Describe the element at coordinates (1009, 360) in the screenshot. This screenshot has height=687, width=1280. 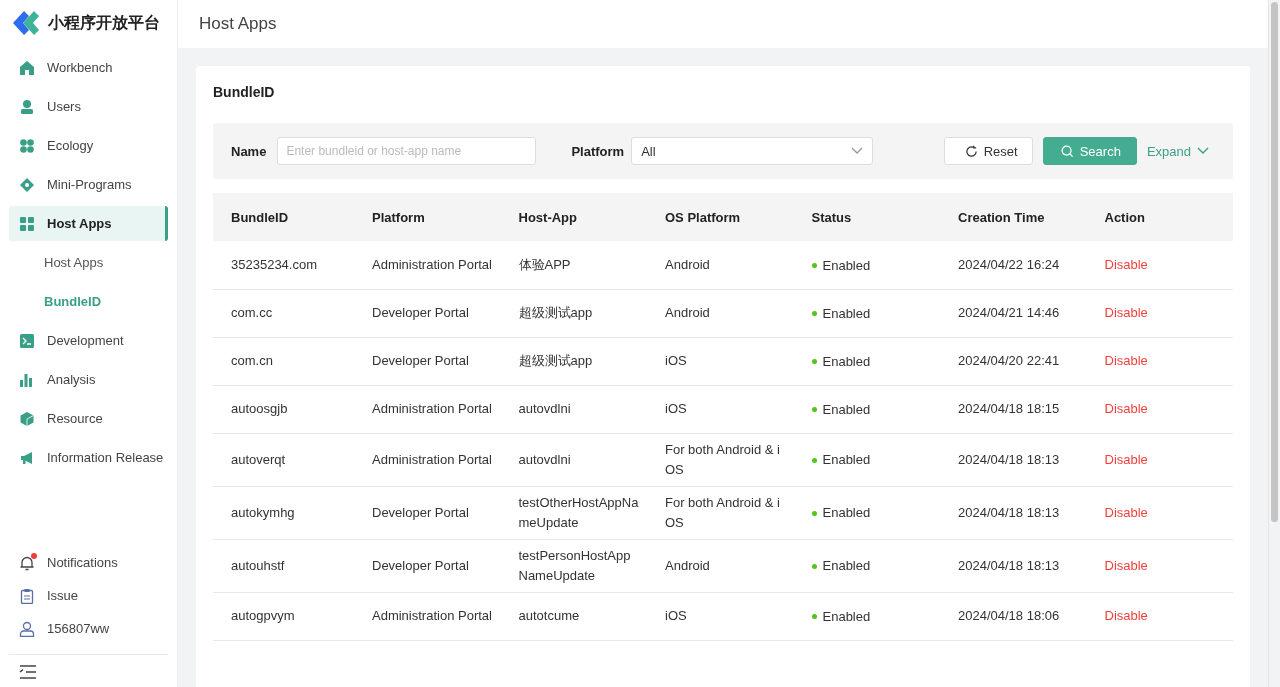
I see `table-cell: 2024/04/20 22:41` at that location.